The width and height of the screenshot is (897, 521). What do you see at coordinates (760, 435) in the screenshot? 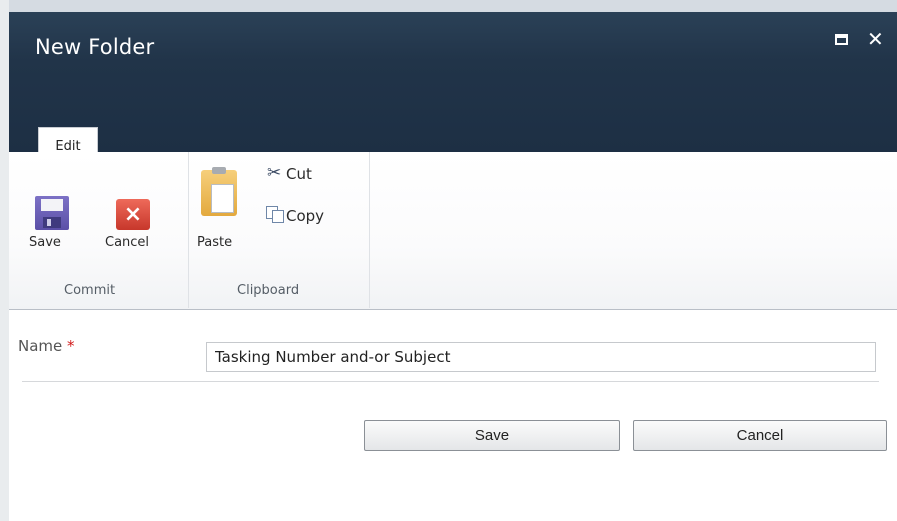
I see `cancel-button: Cancel` at bounding box center [760, 435].